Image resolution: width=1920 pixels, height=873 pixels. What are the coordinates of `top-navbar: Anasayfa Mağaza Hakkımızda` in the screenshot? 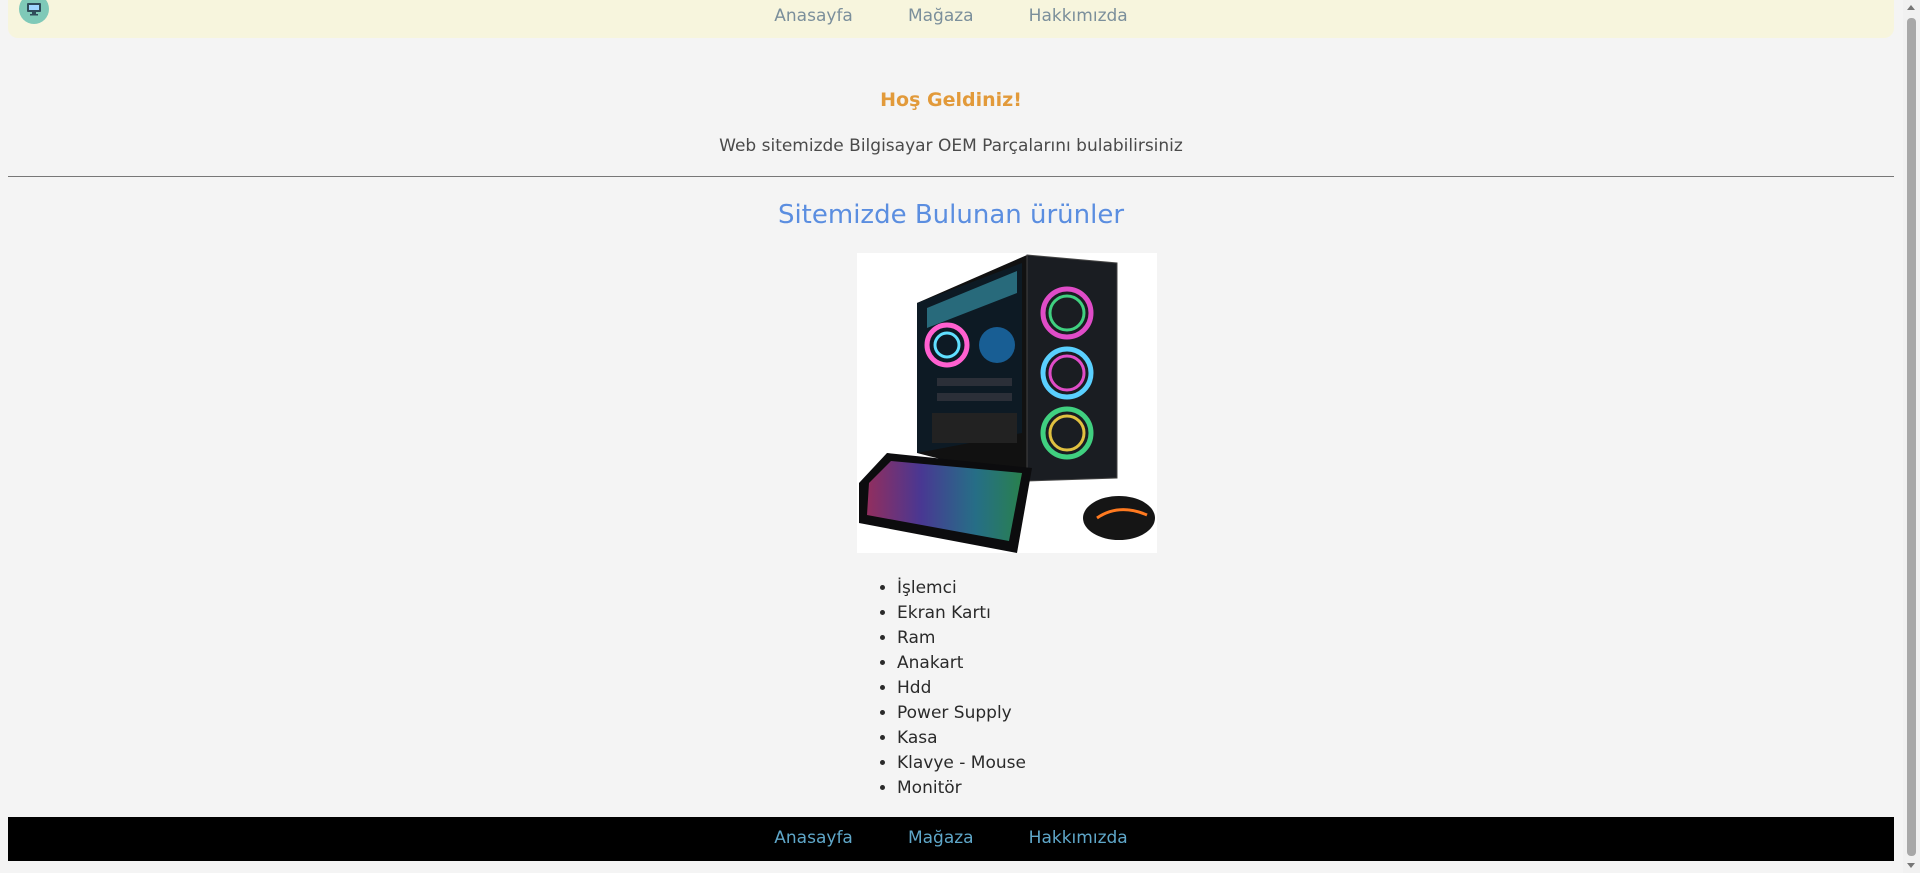 It's located at (951, 19).